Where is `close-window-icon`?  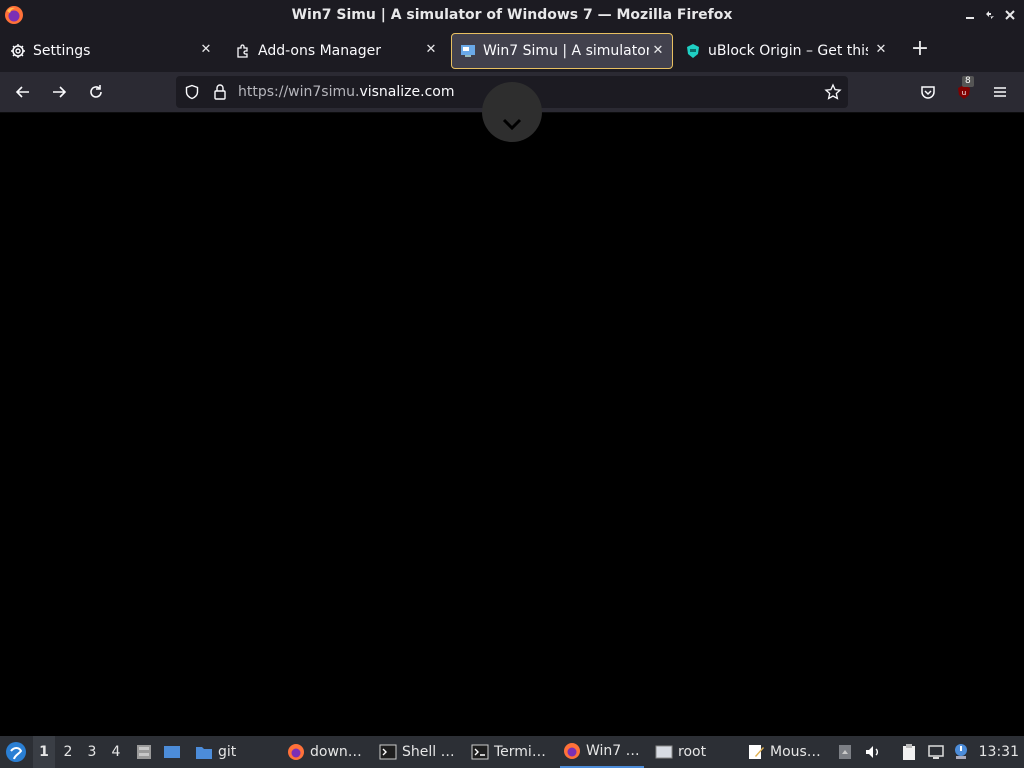
close-window-icon is located at coordinates (1010, 15).